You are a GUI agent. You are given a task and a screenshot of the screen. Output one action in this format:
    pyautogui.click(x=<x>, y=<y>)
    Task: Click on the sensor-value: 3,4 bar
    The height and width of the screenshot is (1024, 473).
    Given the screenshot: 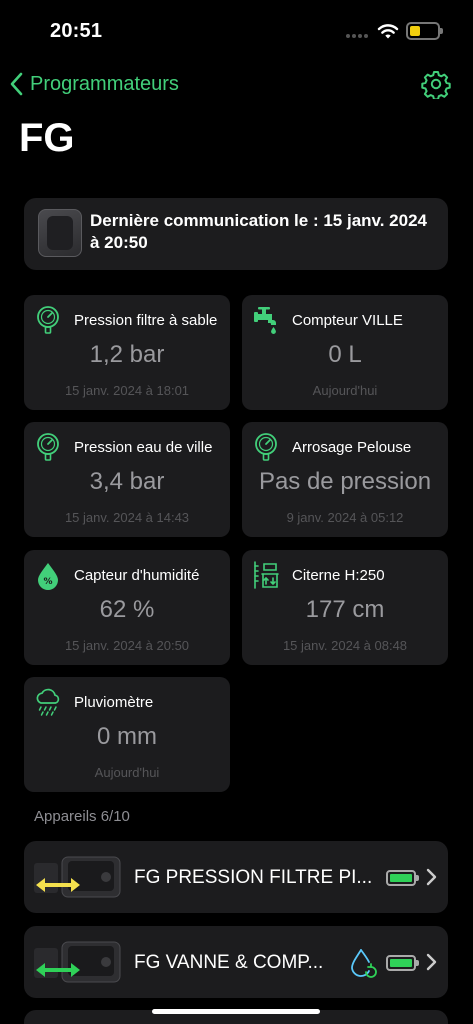 What is the action you would take?
    pyautogui.click(x=127, y=481)
    